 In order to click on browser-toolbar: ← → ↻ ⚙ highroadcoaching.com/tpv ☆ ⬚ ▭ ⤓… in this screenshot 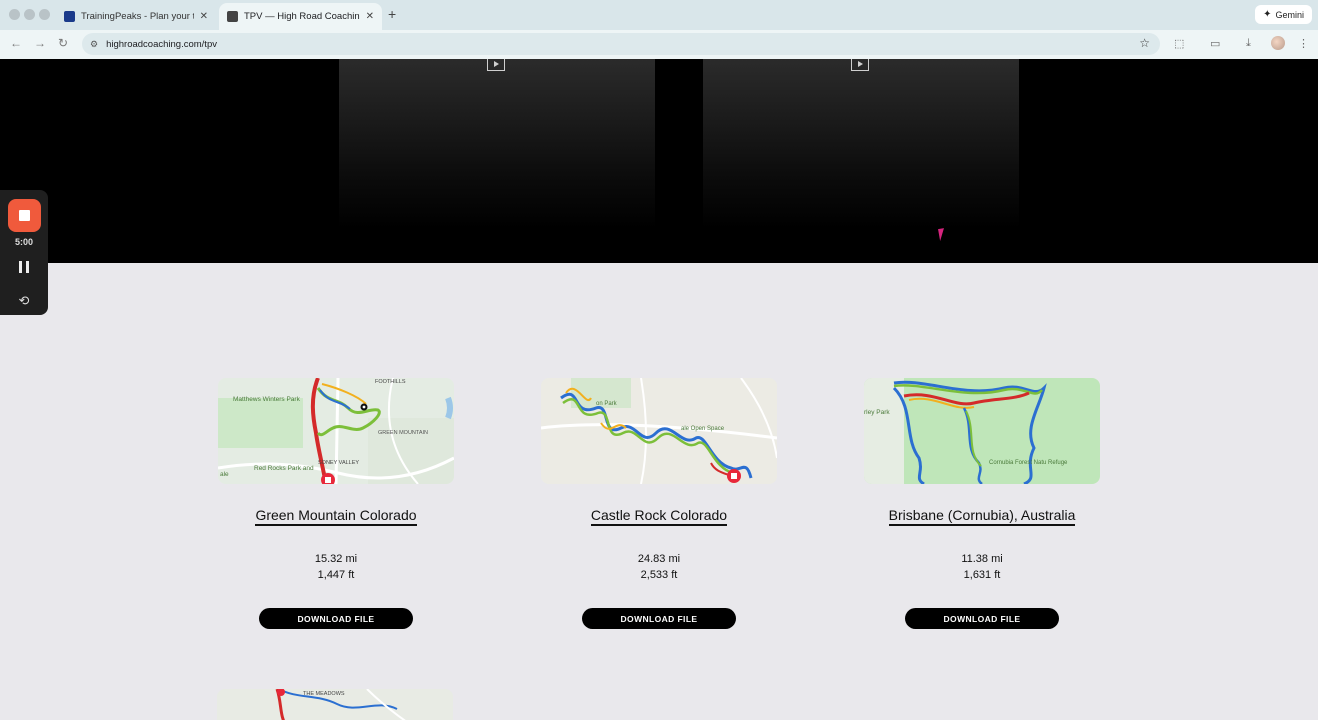, I will do `click(659, 44)`.